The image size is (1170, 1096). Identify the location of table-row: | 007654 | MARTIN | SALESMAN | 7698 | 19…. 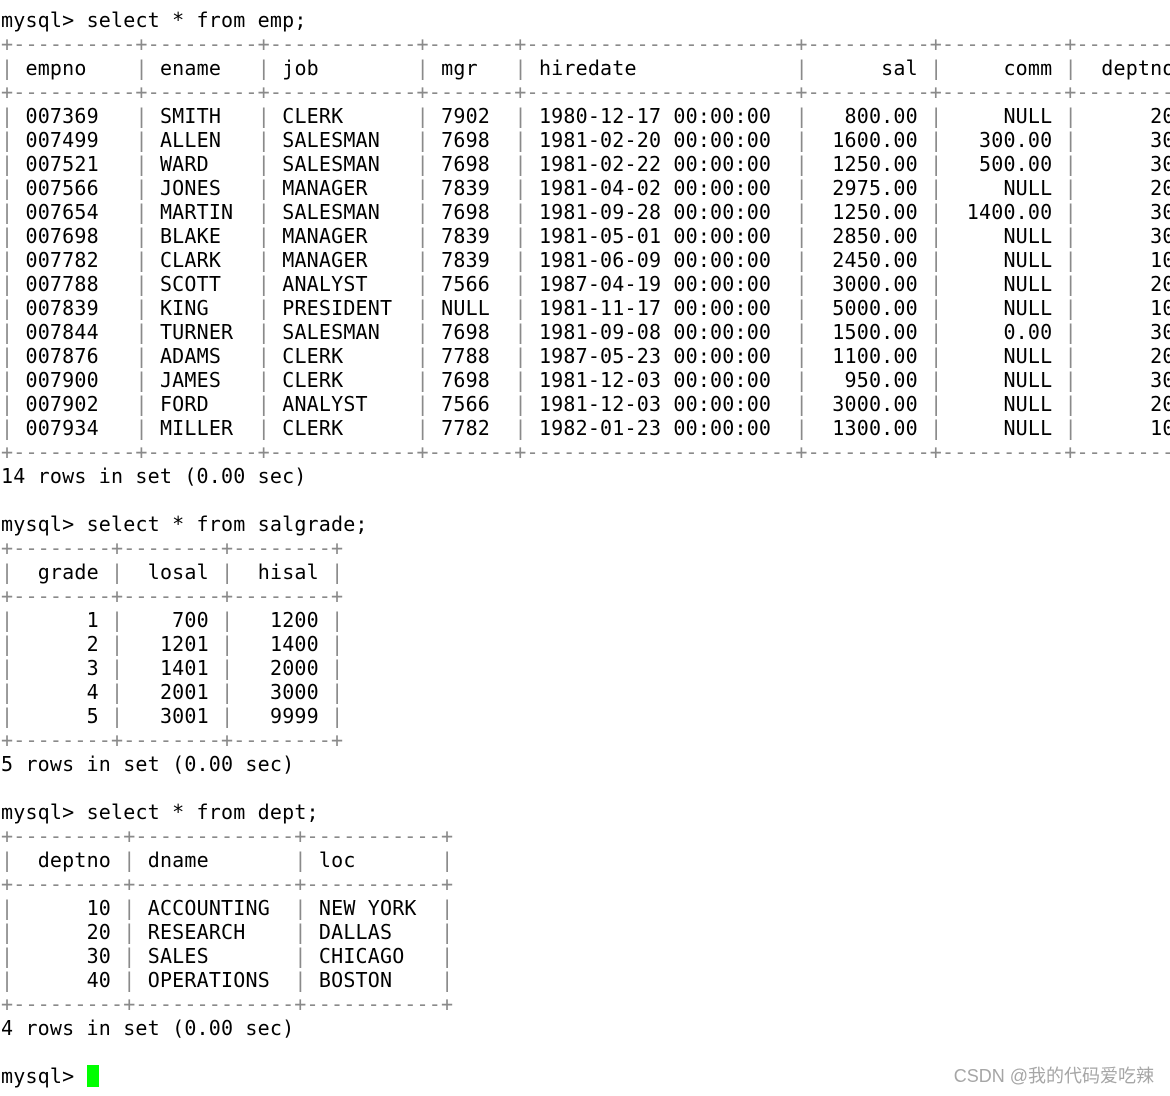
(585, 212).